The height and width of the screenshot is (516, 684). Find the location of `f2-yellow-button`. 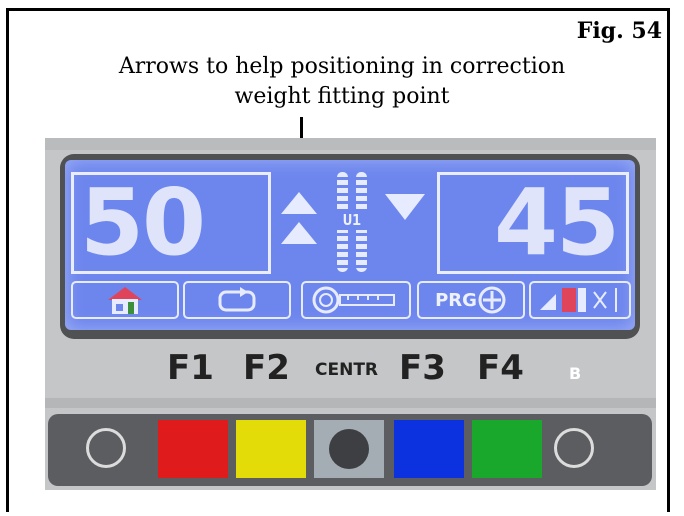

f2-yellow-button is located at coordinates (271, 449).